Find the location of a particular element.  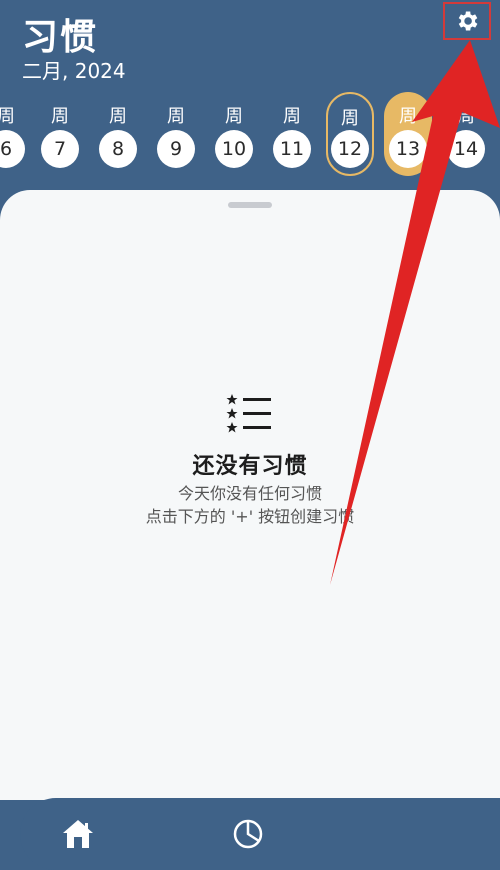

day-item: 周 8 is located at coordinates (118, 134).